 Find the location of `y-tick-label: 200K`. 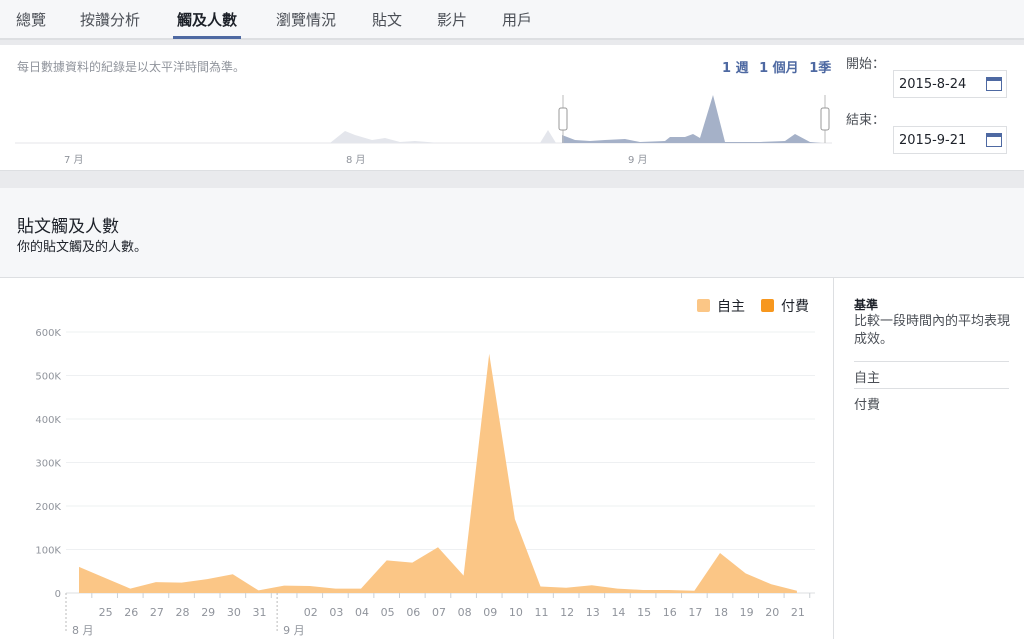

y-tick-label: 200K is located at coordinates (48, 507).